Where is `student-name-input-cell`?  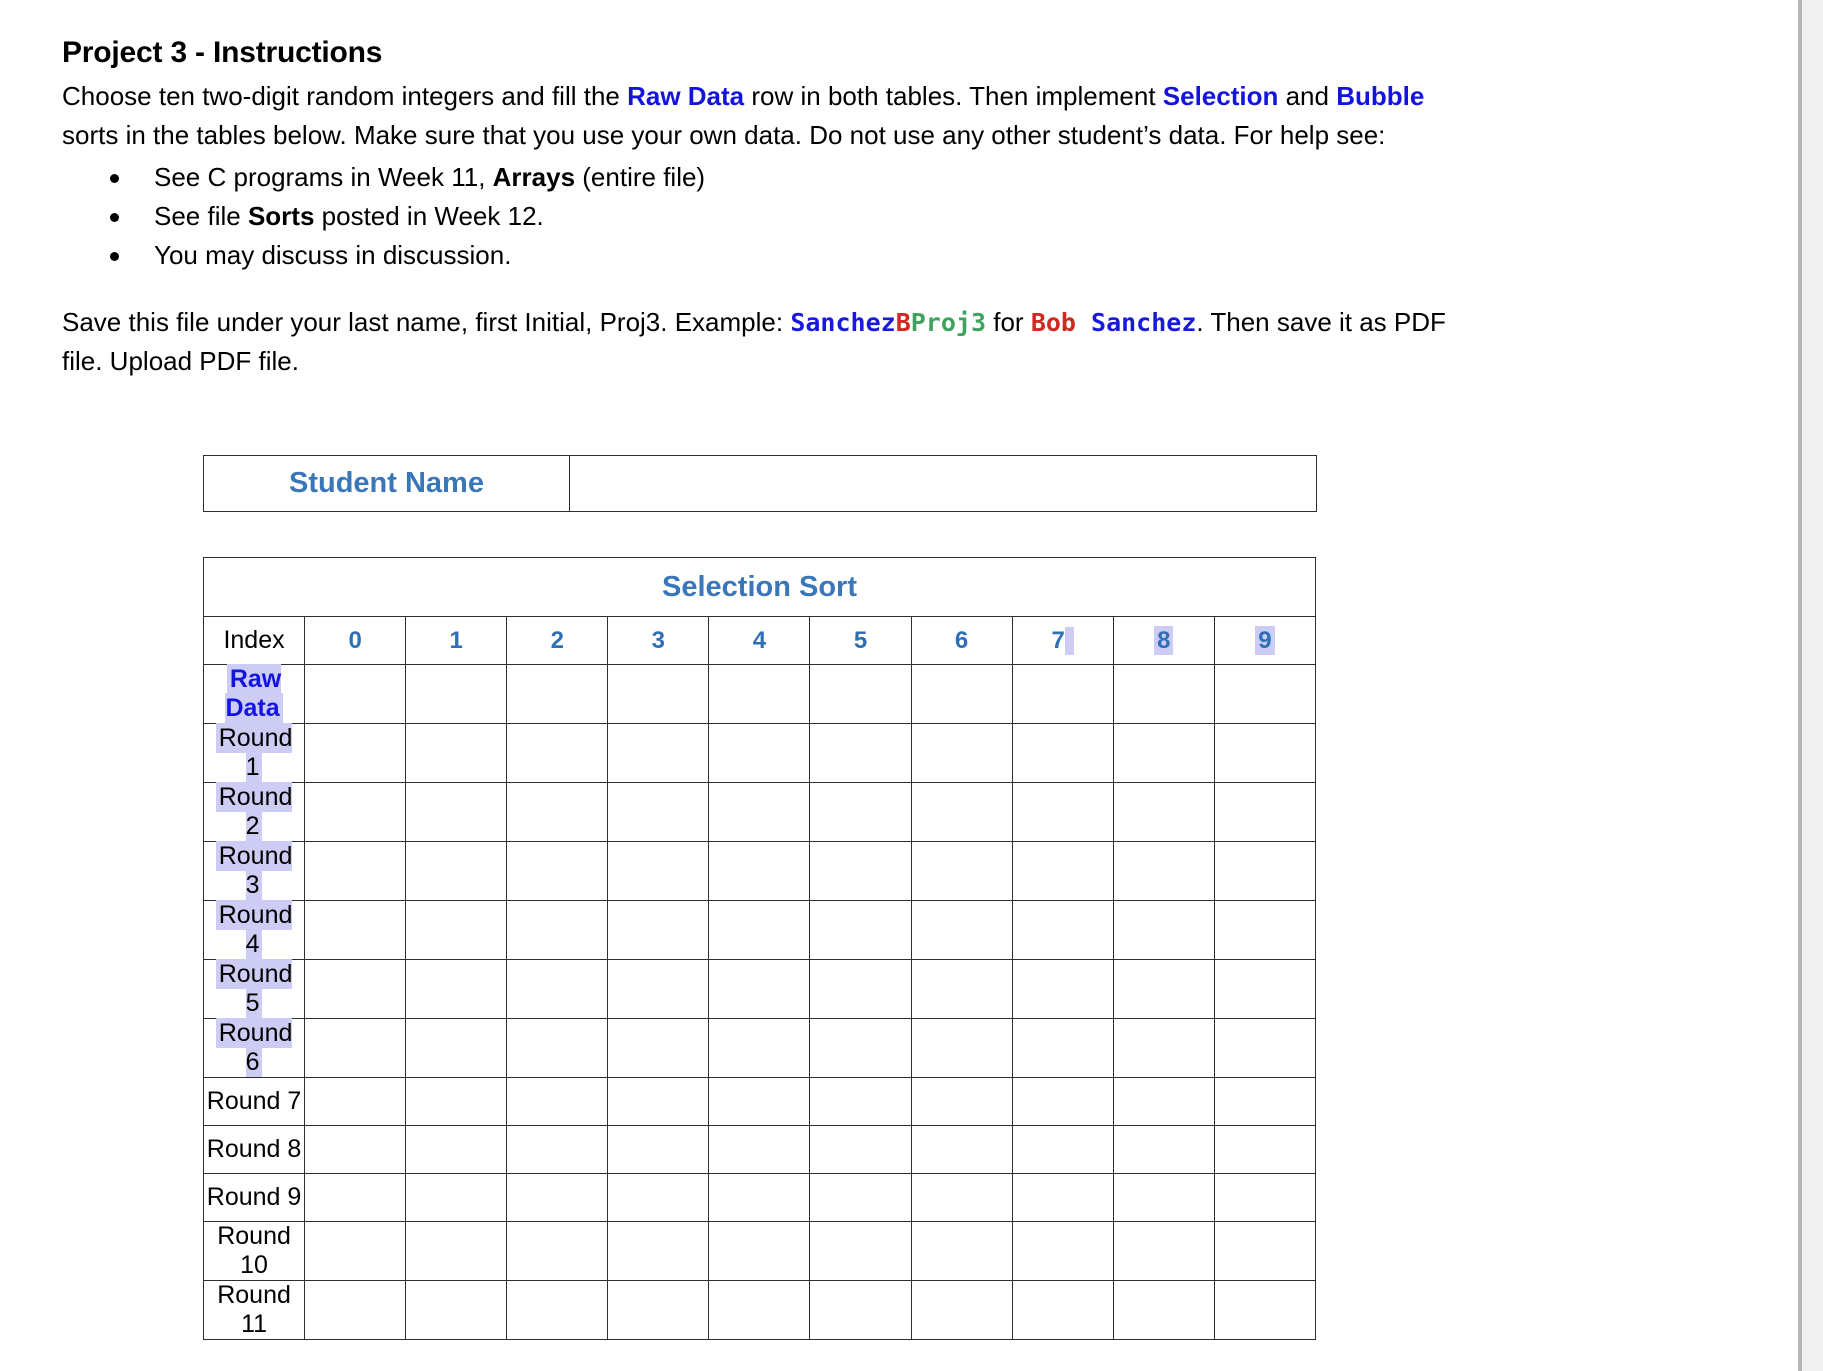 student-name-input-cell is located at coordinates (943, 483).